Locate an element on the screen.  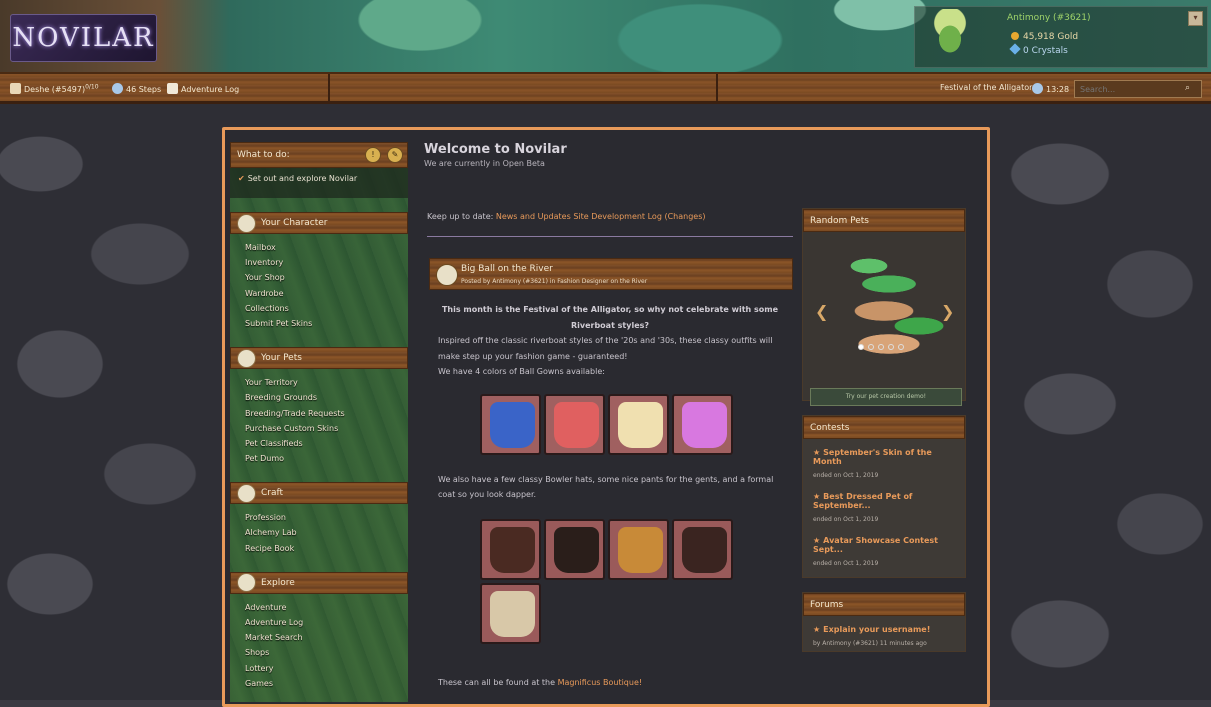
search-icon: ⌕ is located at coordinates (1187, 88).